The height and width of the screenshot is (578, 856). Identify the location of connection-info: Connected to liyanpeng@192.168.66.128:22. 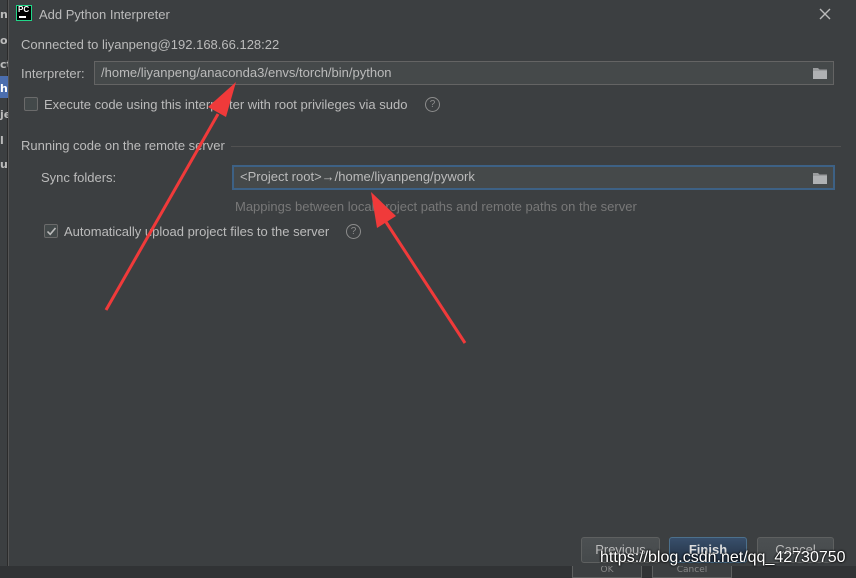
(150, 44).